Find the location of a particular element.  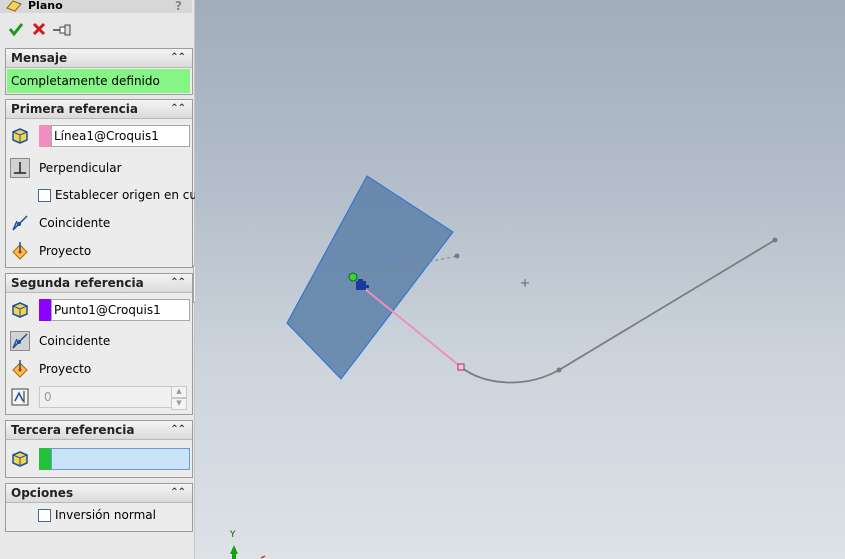

checkmark-icon is located at coordinates (16, 30).